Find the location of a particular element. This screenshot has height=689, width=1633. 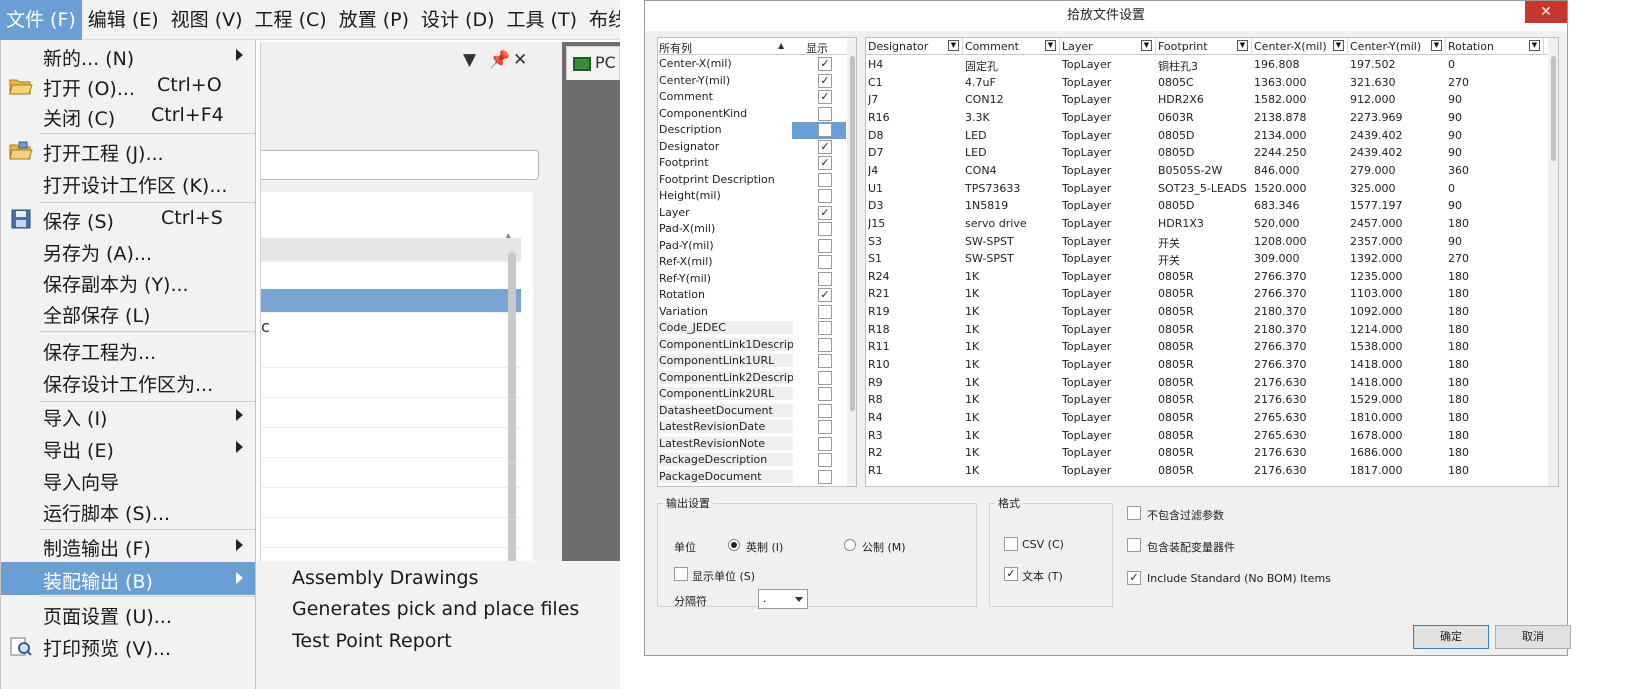

menu-place: 放置 (P) is located at coordinates (374, 20).